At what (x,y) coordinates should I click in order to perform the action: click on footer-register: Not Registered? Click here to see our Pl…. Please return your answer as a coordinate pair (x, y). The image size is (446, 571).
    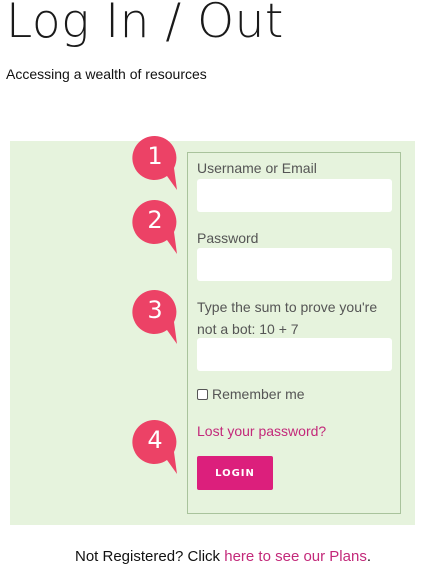
    Looking at the image, I should click on (223, 556).